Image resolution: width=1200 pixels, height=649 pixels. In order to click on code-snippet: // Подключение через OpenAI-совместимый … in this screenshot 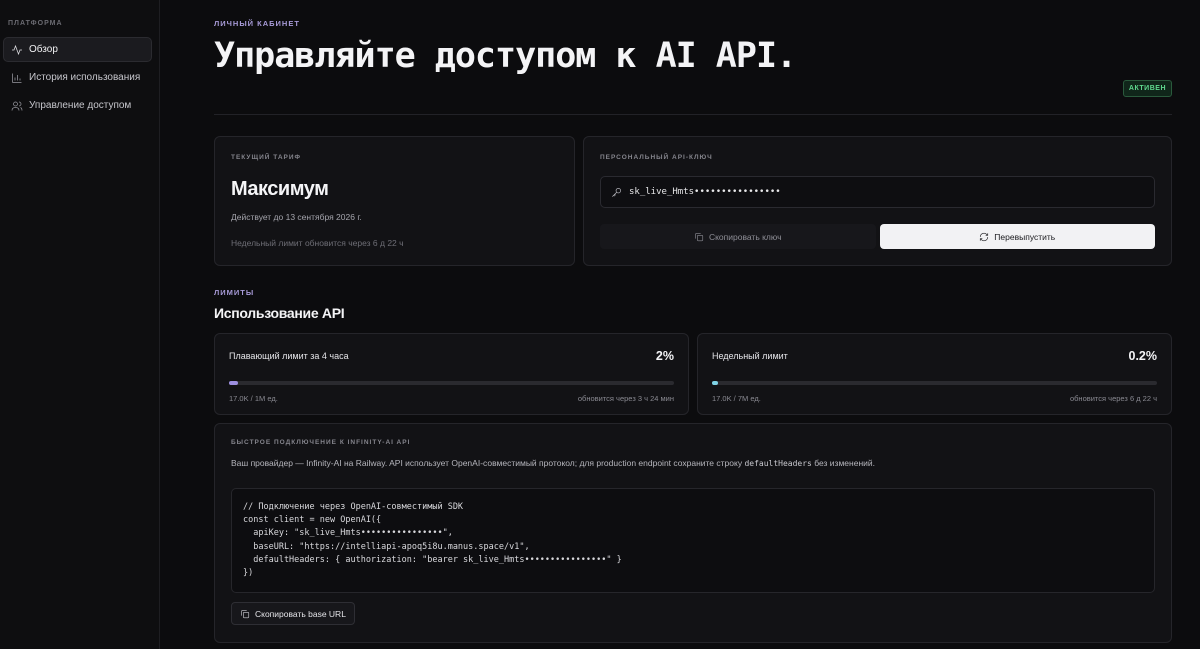, I will do `click(693, 540)`.